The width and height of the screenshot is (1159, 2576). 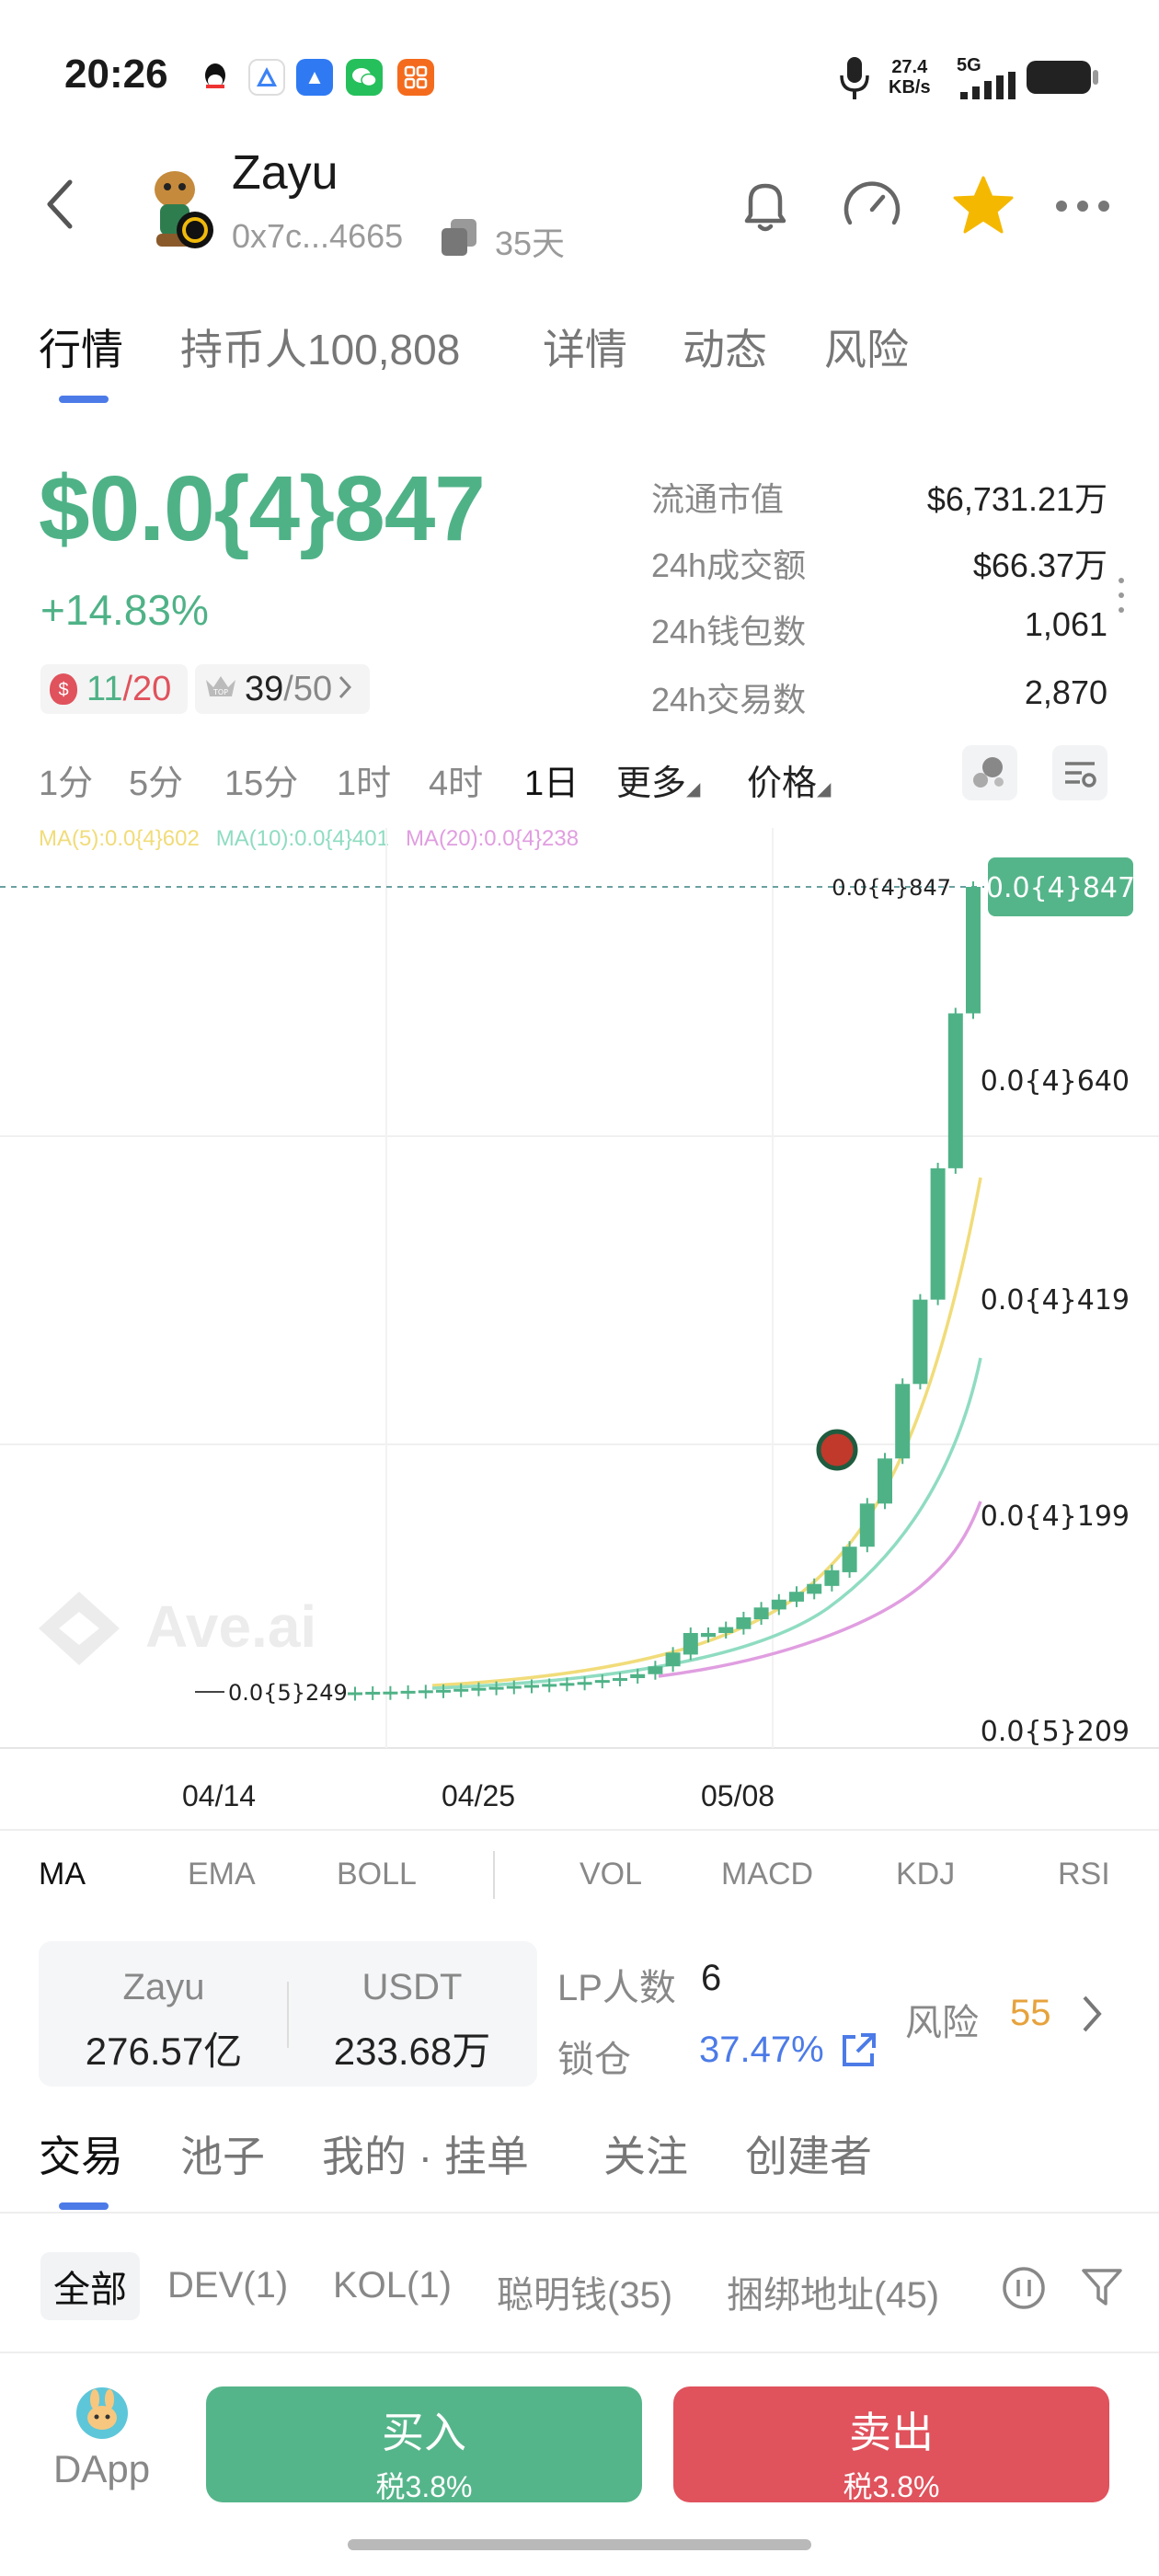 What do you see at coordinates (761, 2050) in the screenshot?
I see `lock-value: 37.47%` at bounding box center [761, 2050].